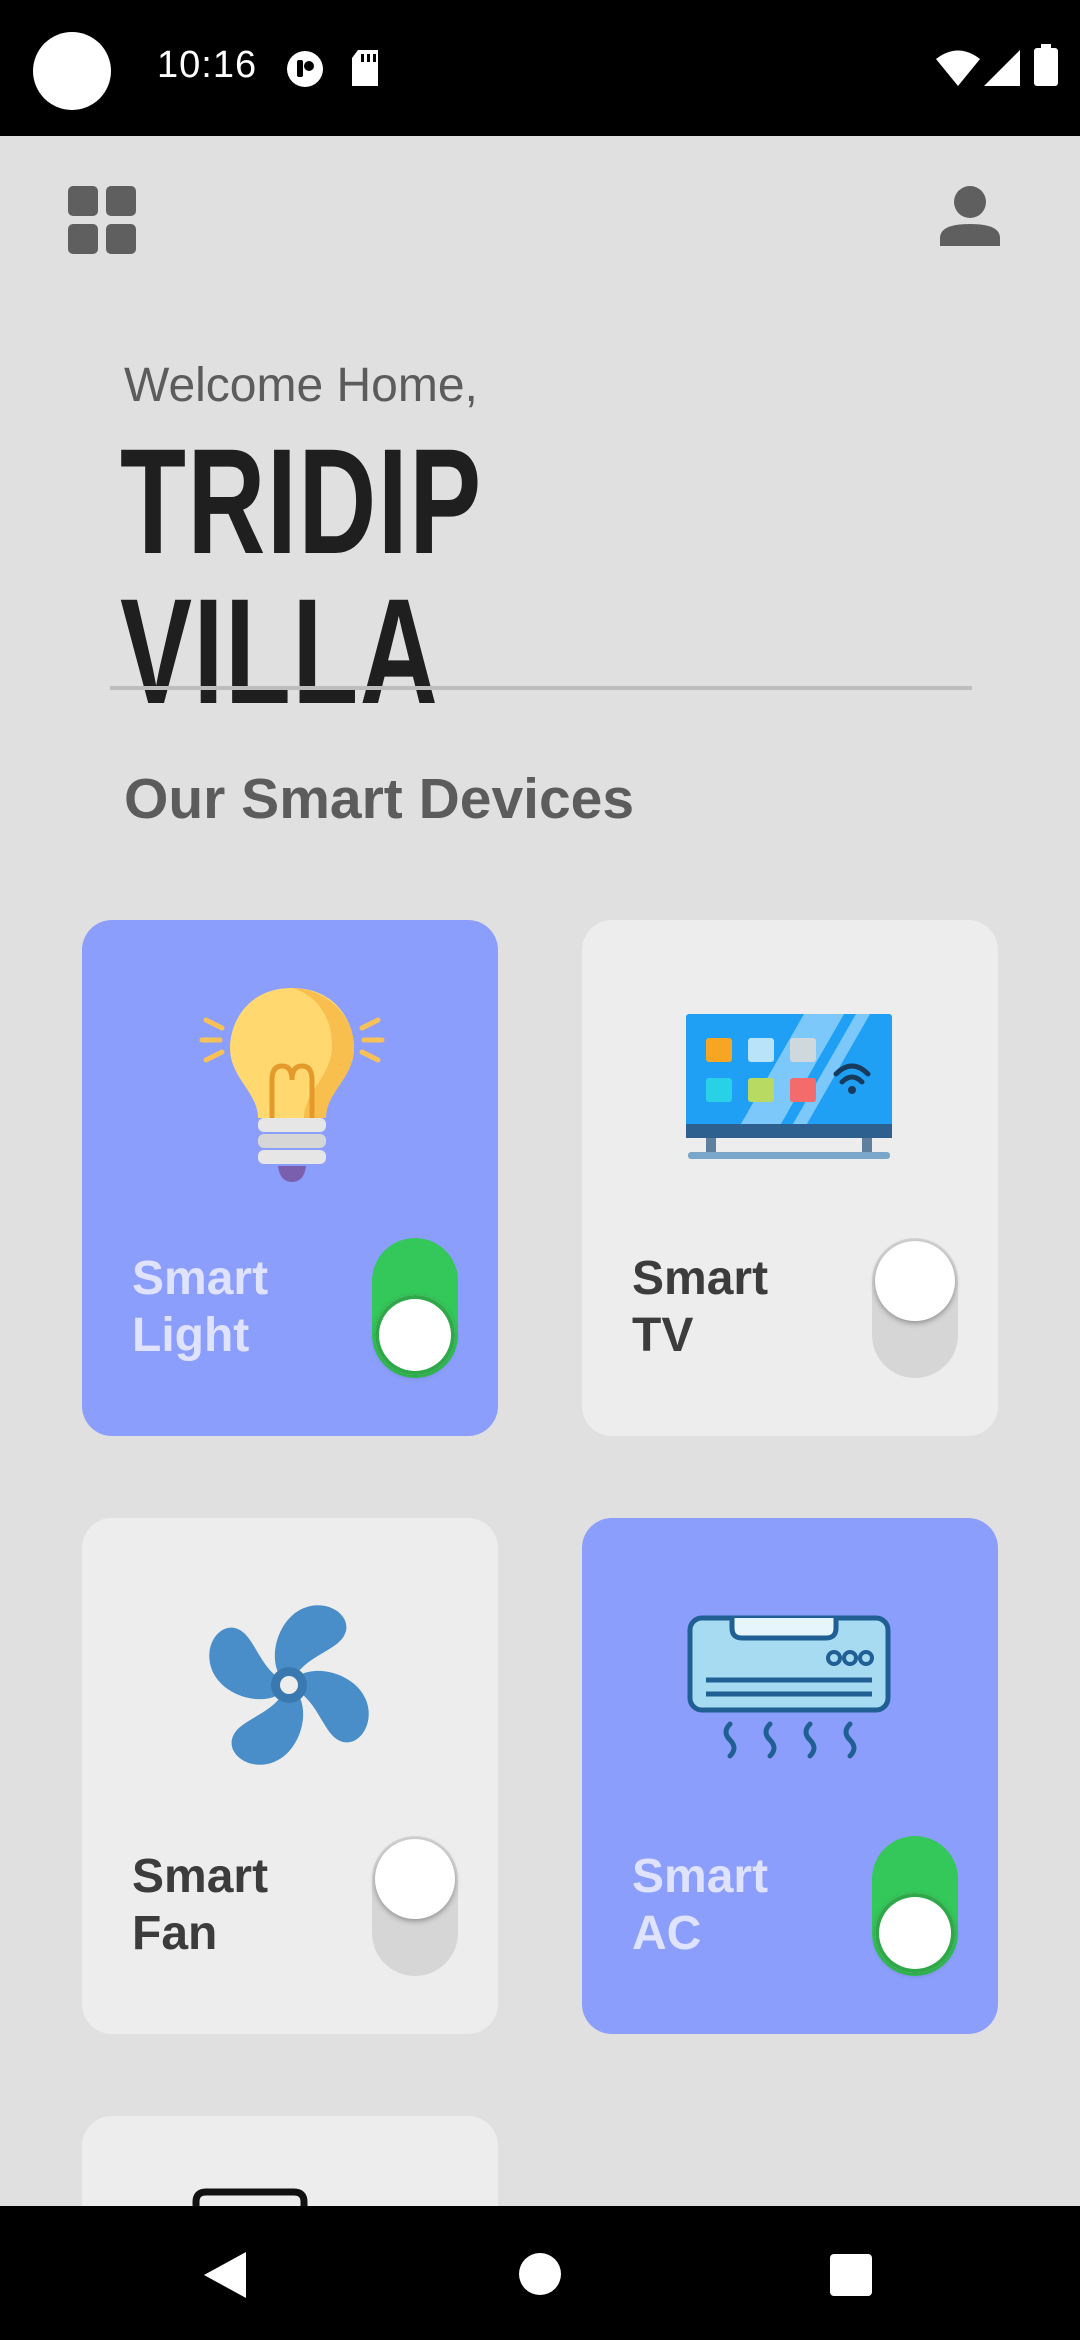 Image resolution: width=1080 pixels, height=2340 pixels. I want to click on divider, so click(541, 688).